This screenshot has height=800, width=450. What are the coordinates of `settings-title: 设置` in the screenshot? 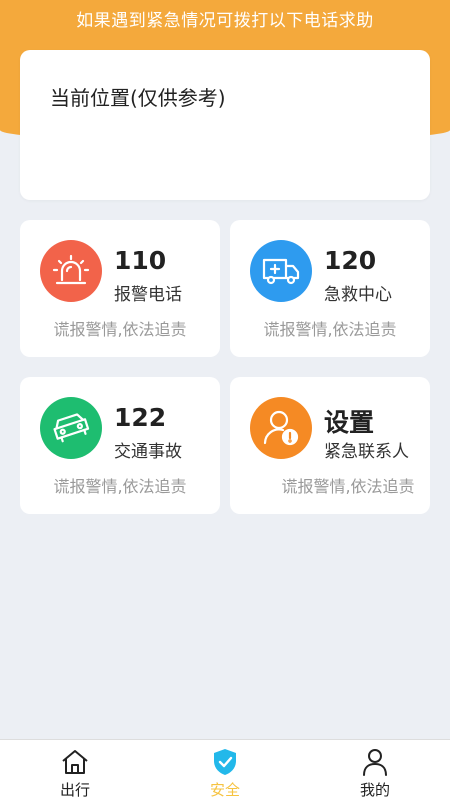 It's located at (349, 422).